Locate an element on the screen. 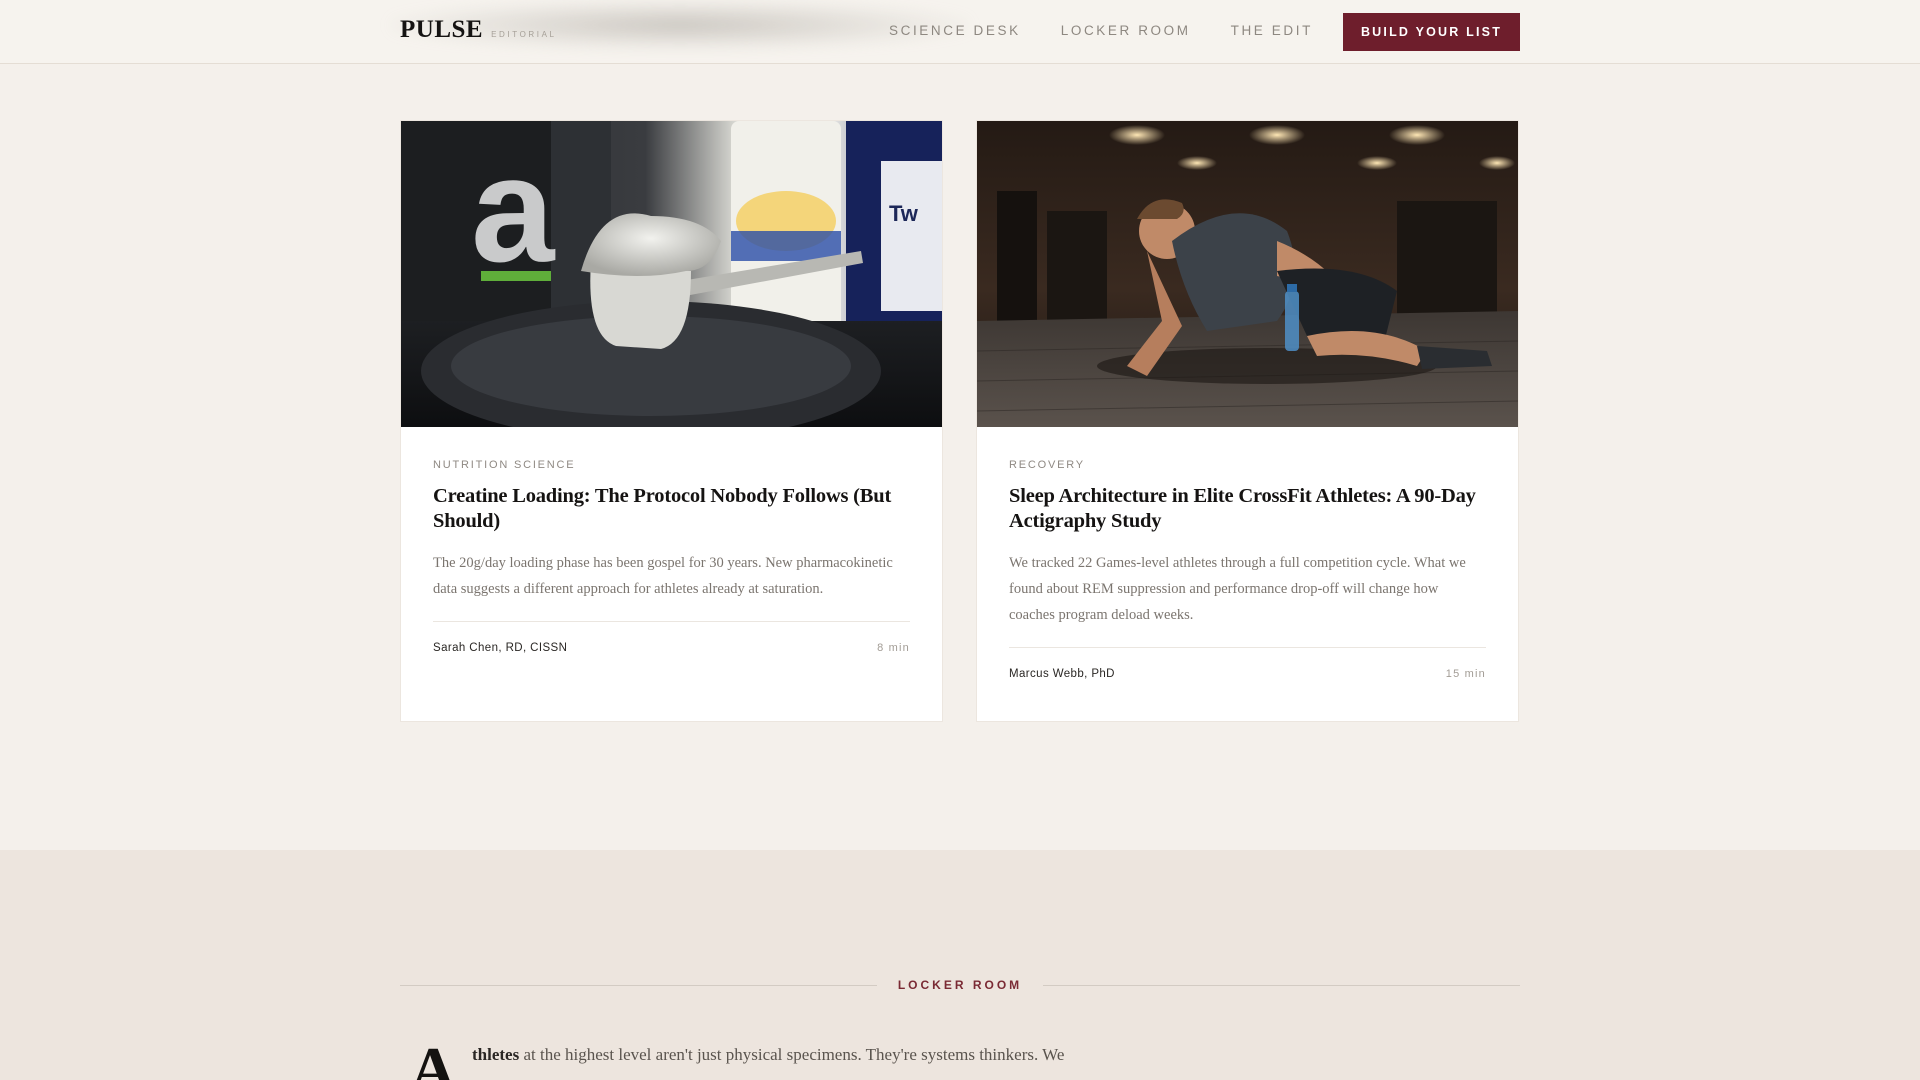 This screenshot has height=1080, width=1920. main-nav: SCIENCE DESK LOCKER ROOM THE EDIT is located at coordinates (1101, 30).